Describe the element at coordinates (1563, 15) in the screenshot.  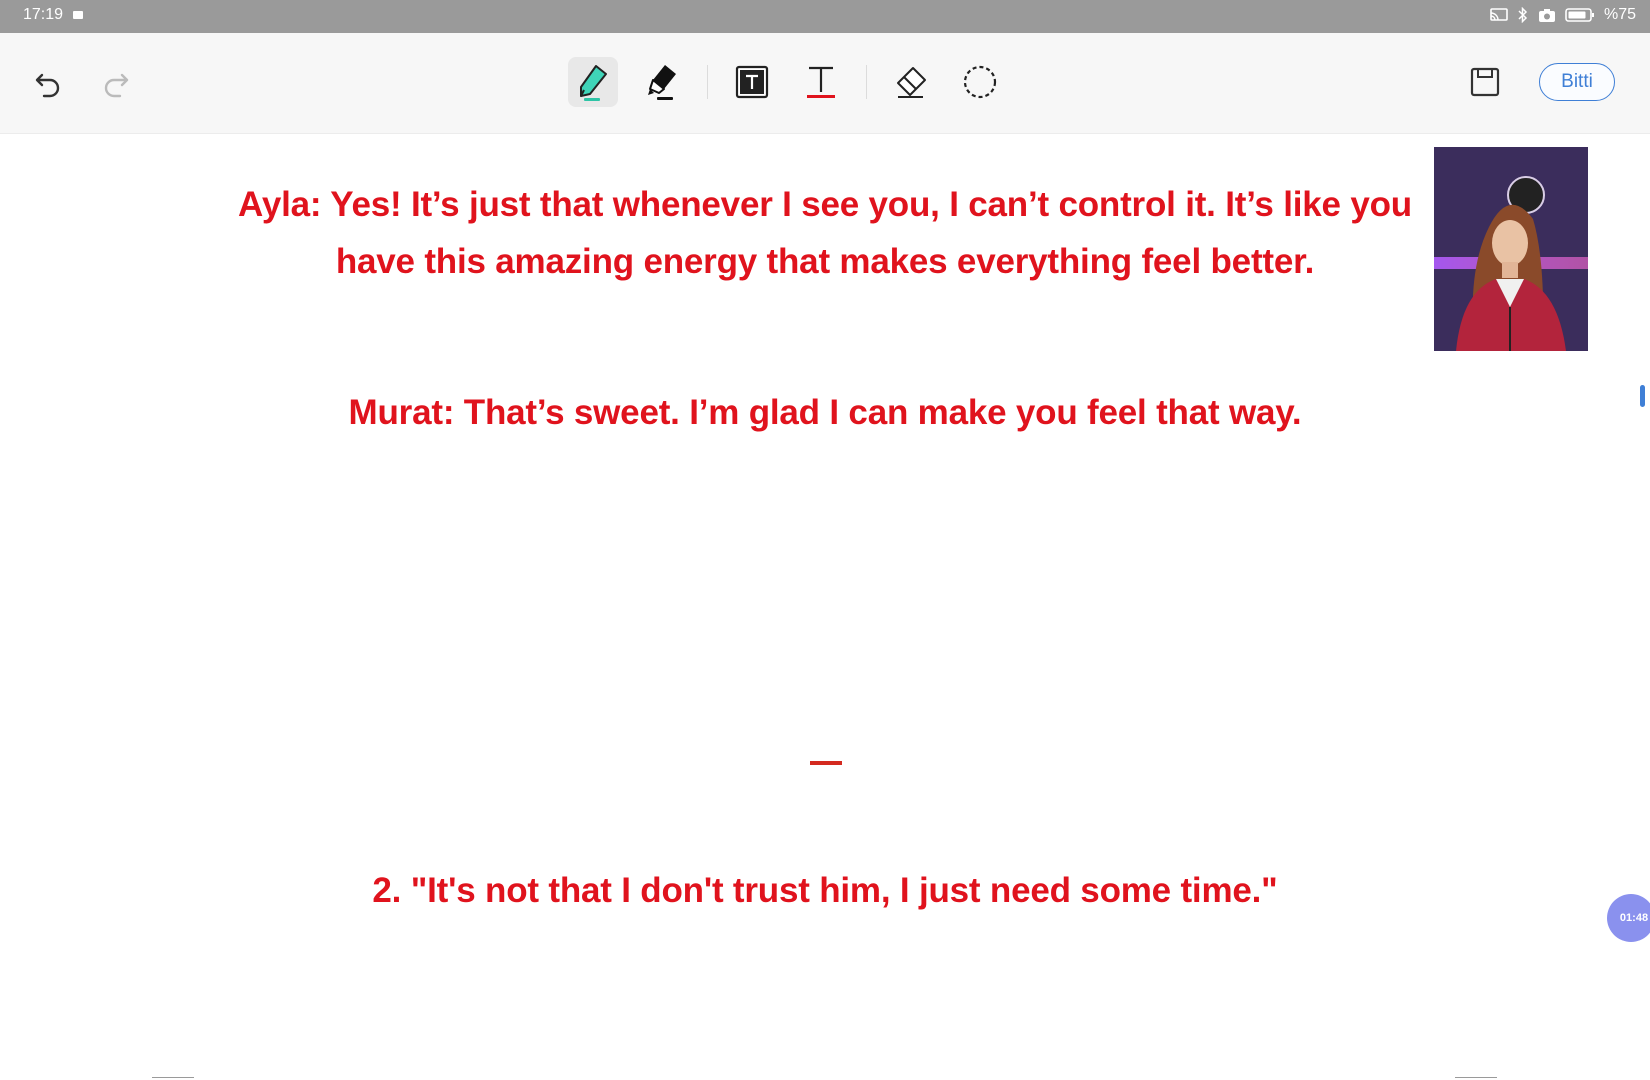
I see `status-icons: %75` at that location.